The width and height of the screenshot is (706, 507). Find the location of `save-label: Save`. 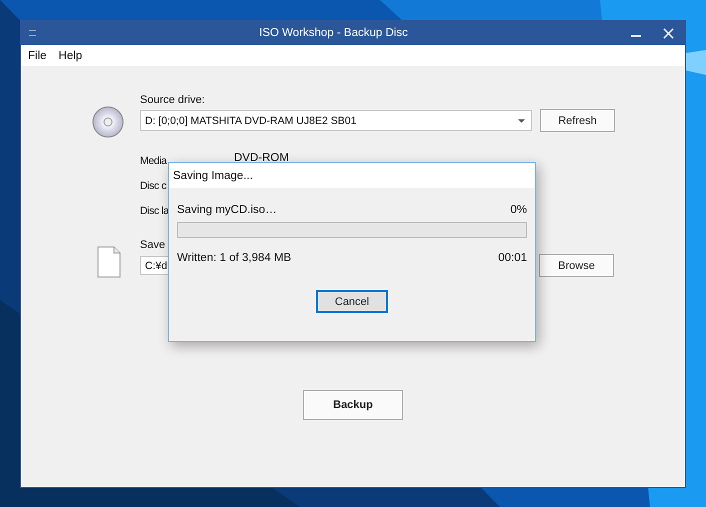

save-label: Save is located at coordinates (153, 245).